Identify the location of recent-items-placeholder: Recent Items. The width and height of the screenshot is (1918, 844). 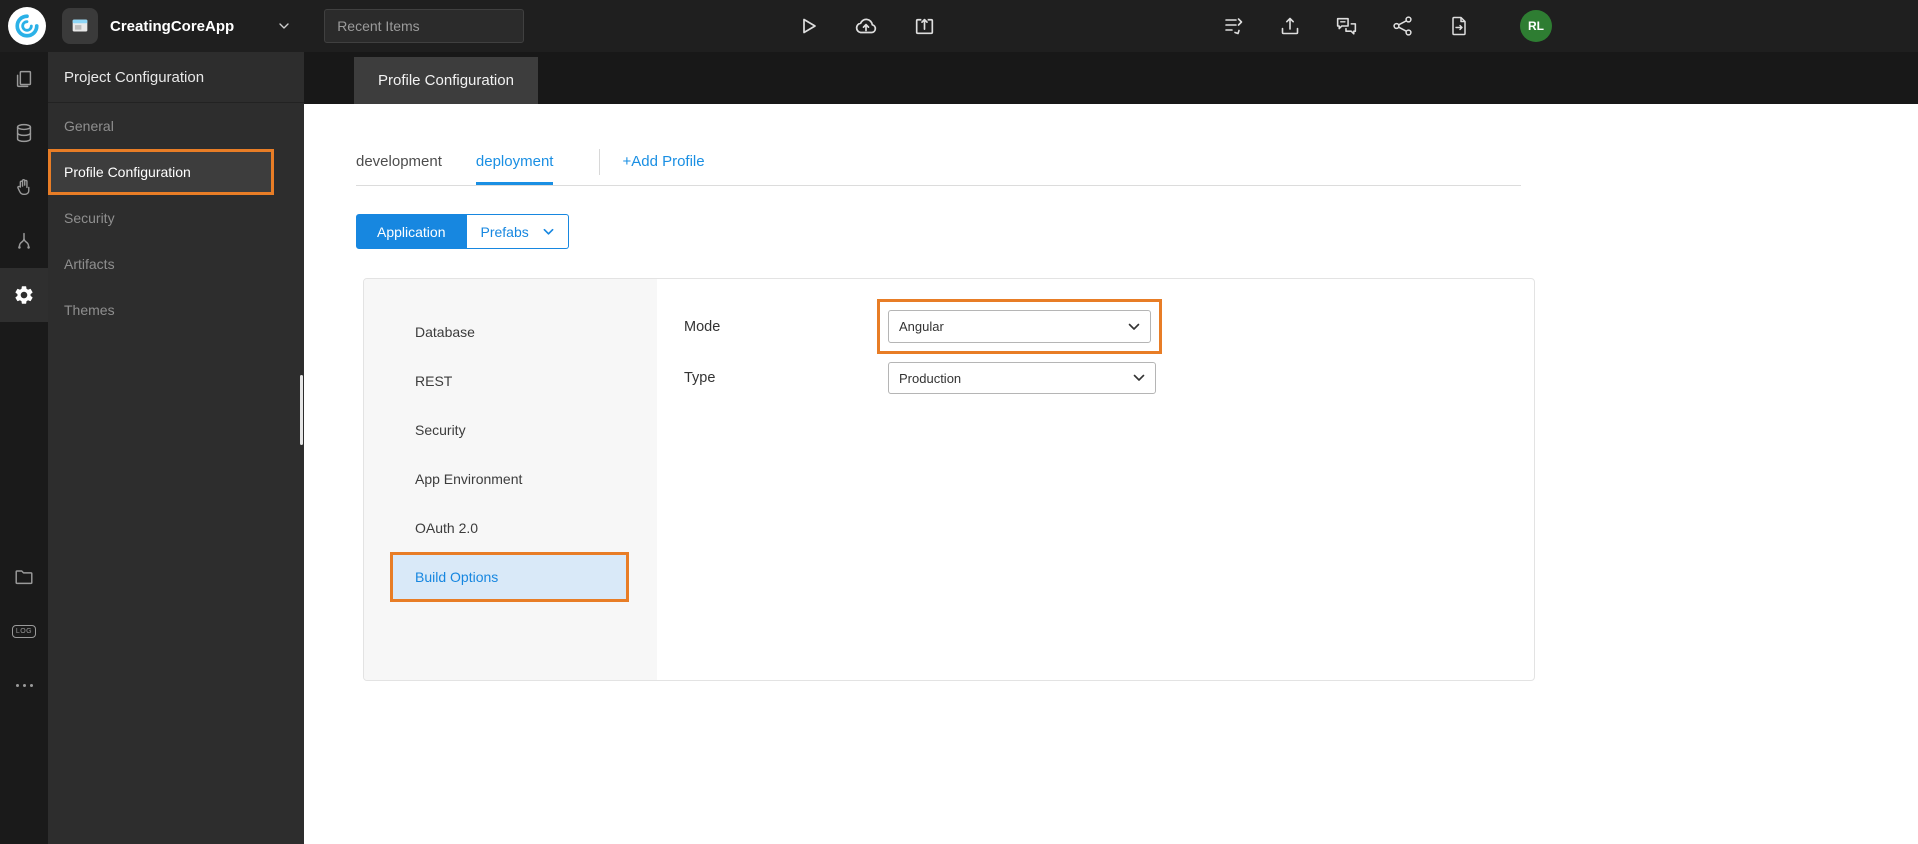
(378, 26).